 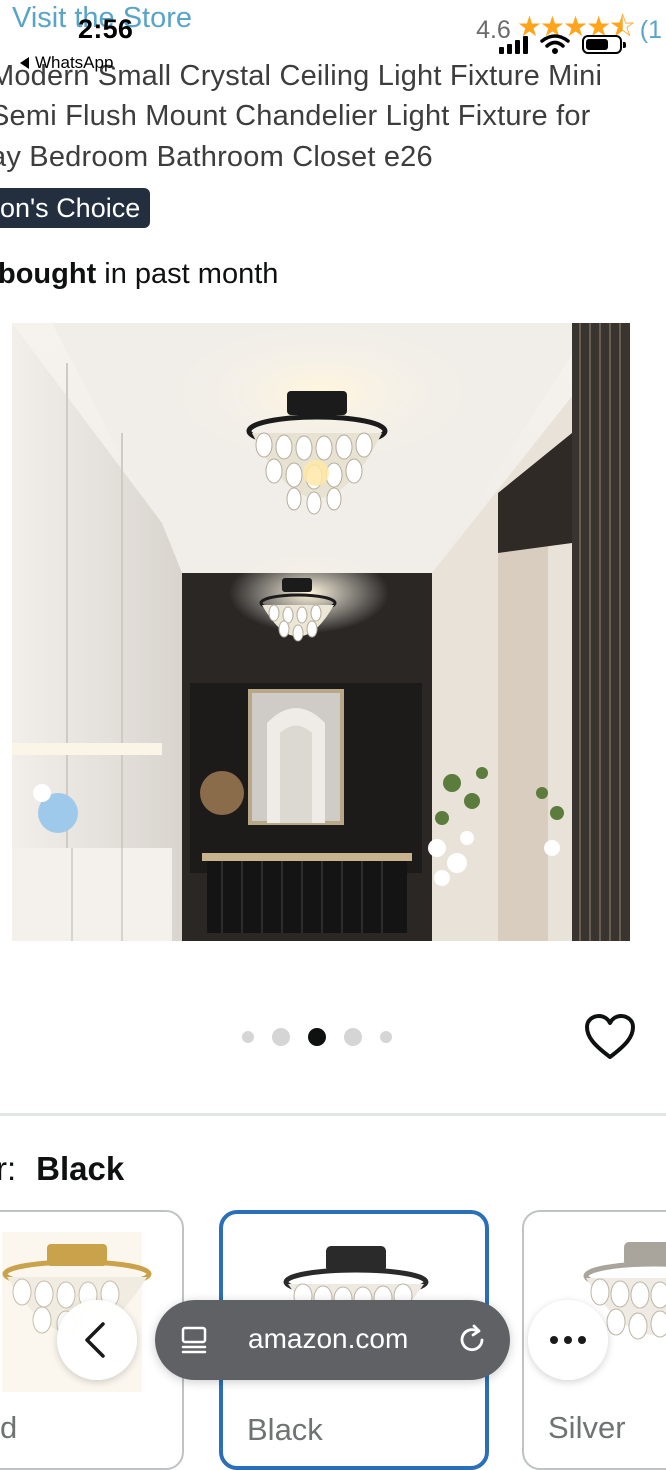 I want to click on reload-icon, so click(x=473, y=1340).